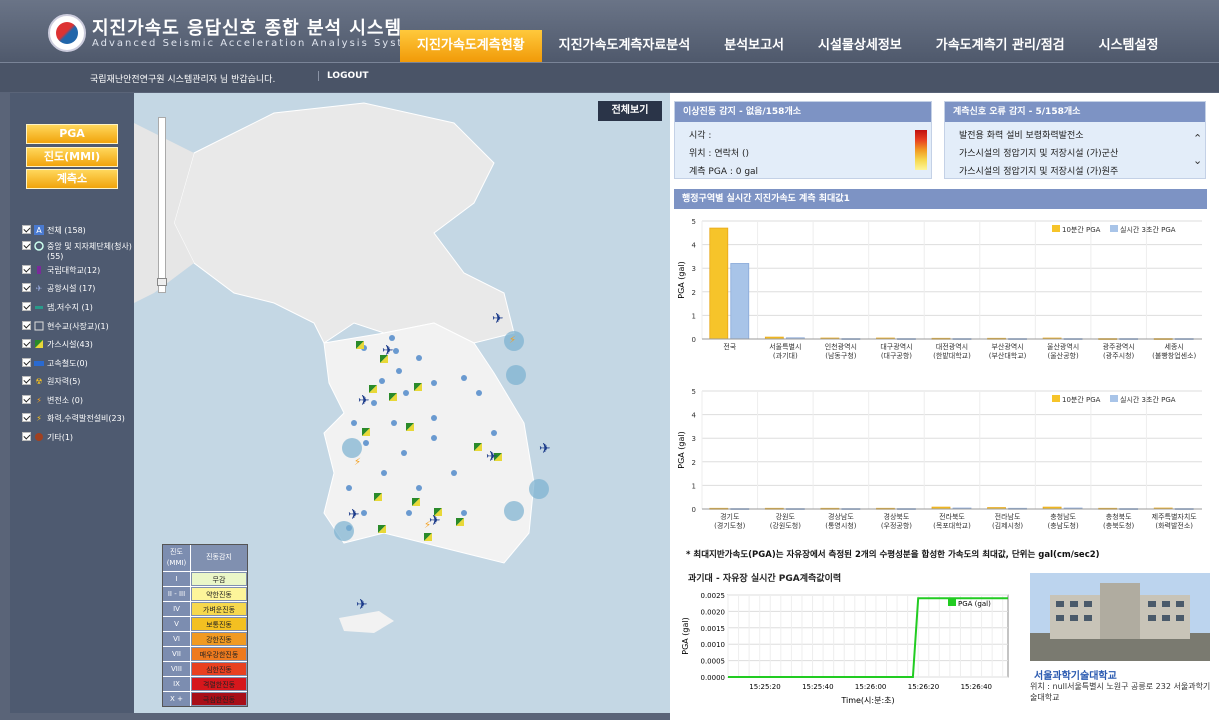 The height and width of the screenshot is (720, 1219). I want to click on legend-level: VII, so click(177, 654).